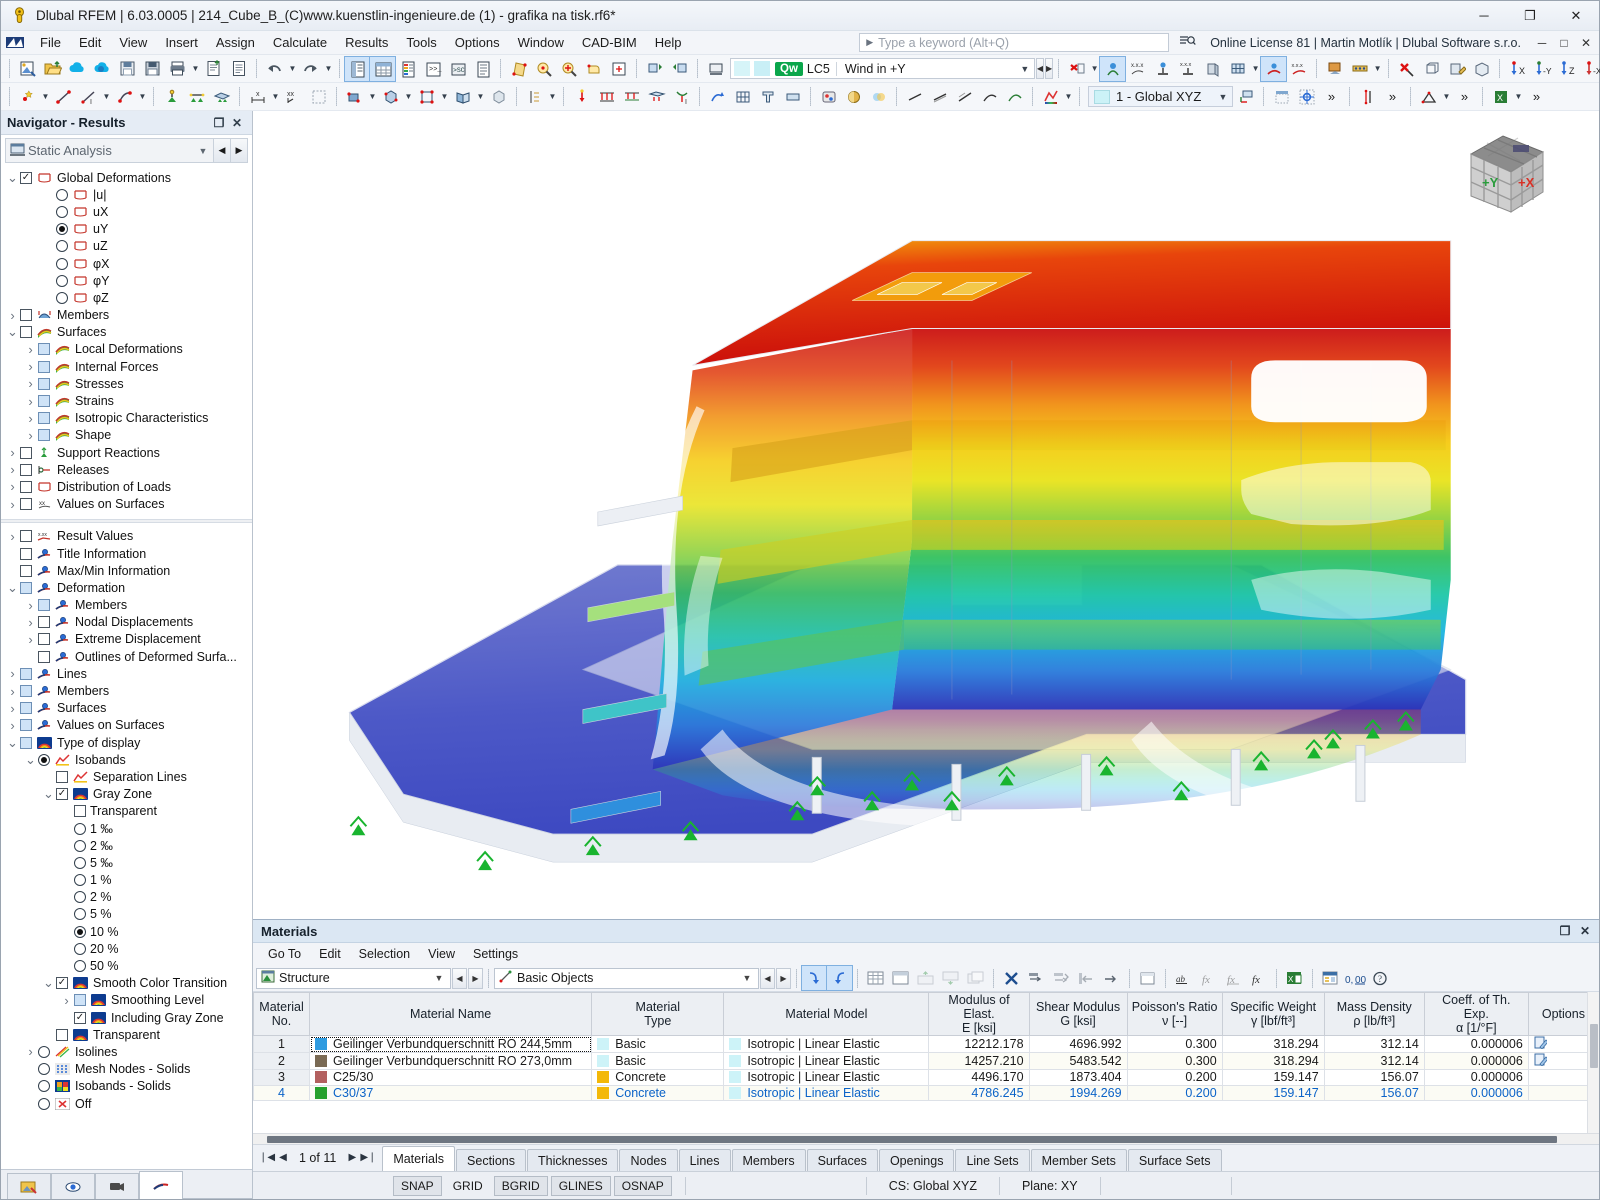 This screenshot has width=1600, height=1200. Describe the element at coordinates (1331, 97) in the screenshot. I see `work-plane-more-icon: »` at that location.